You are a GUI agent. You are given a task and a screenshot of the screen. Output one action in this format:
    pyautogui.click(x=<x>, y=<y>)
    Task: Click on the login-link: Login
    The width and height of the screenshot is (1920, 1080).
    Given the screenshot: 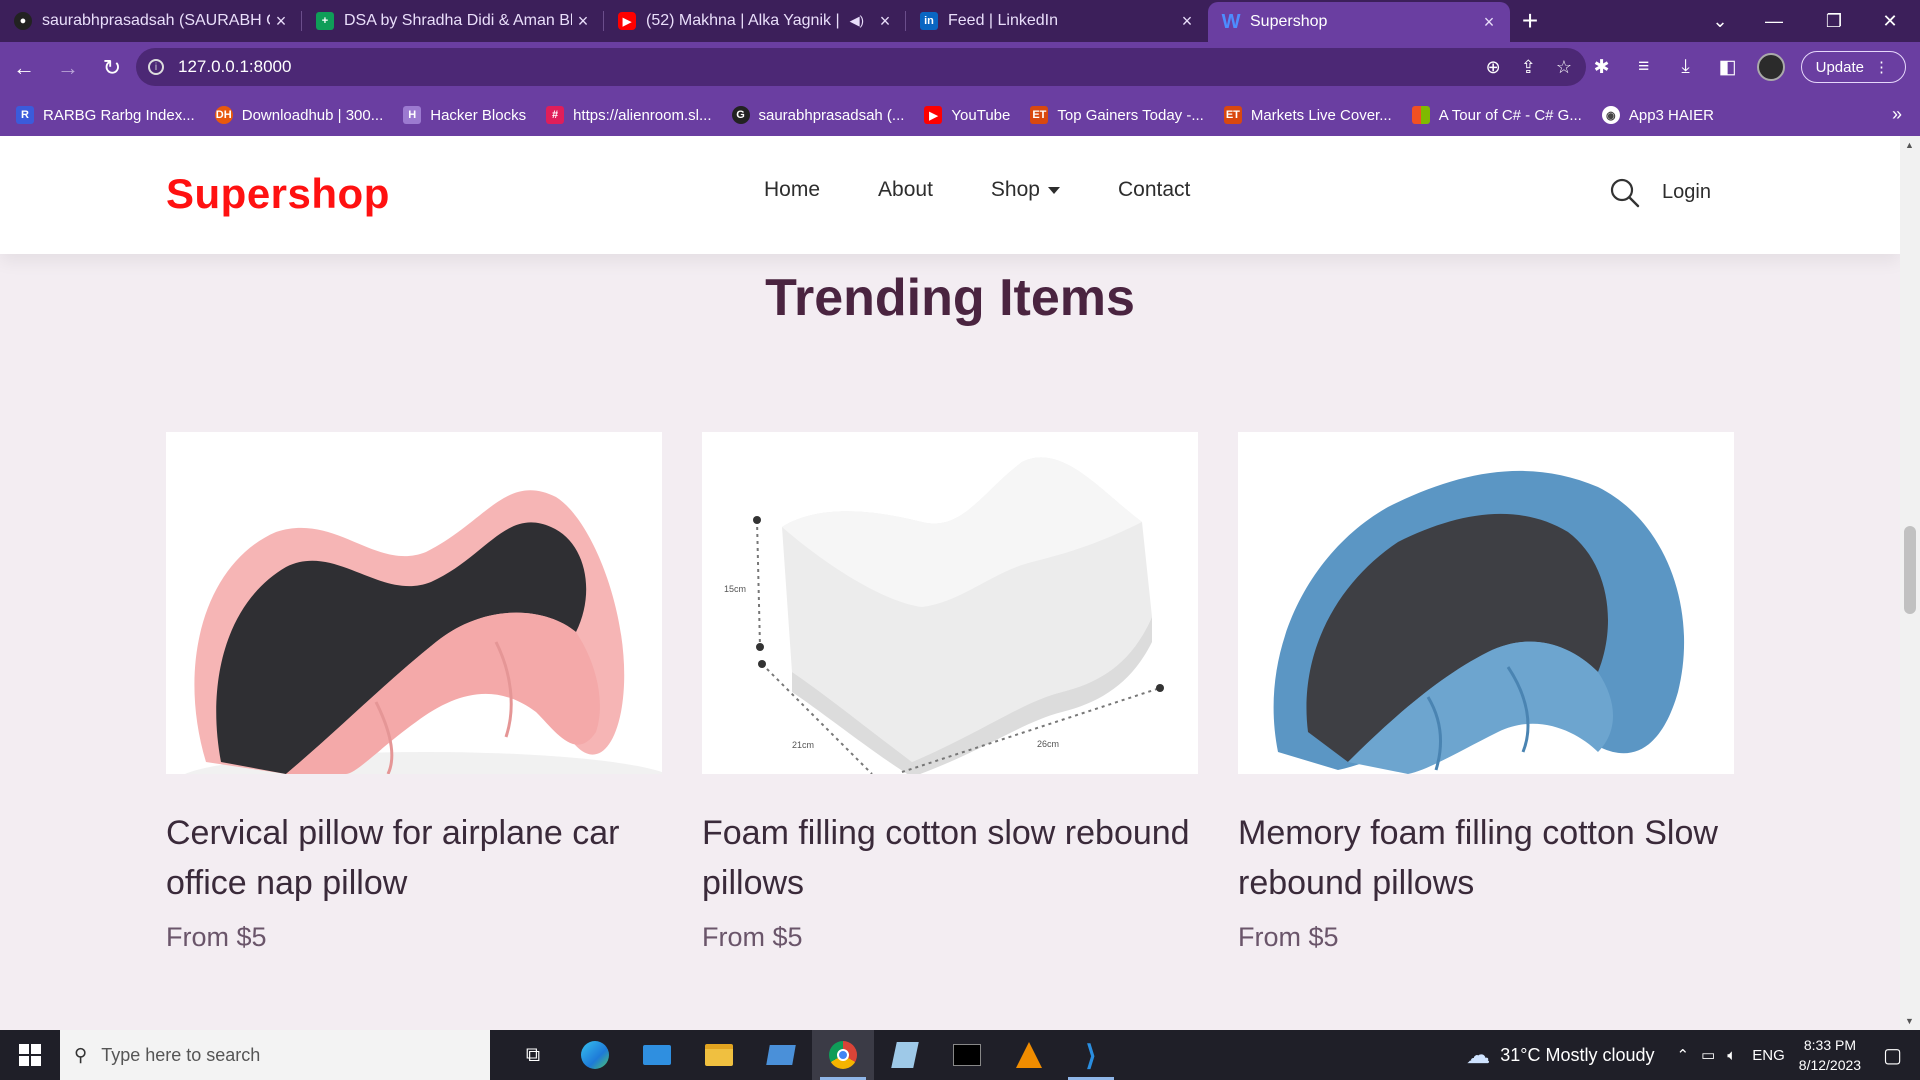 What is the action you would take?
    pyautogui.click(x=1686, y=192)
    